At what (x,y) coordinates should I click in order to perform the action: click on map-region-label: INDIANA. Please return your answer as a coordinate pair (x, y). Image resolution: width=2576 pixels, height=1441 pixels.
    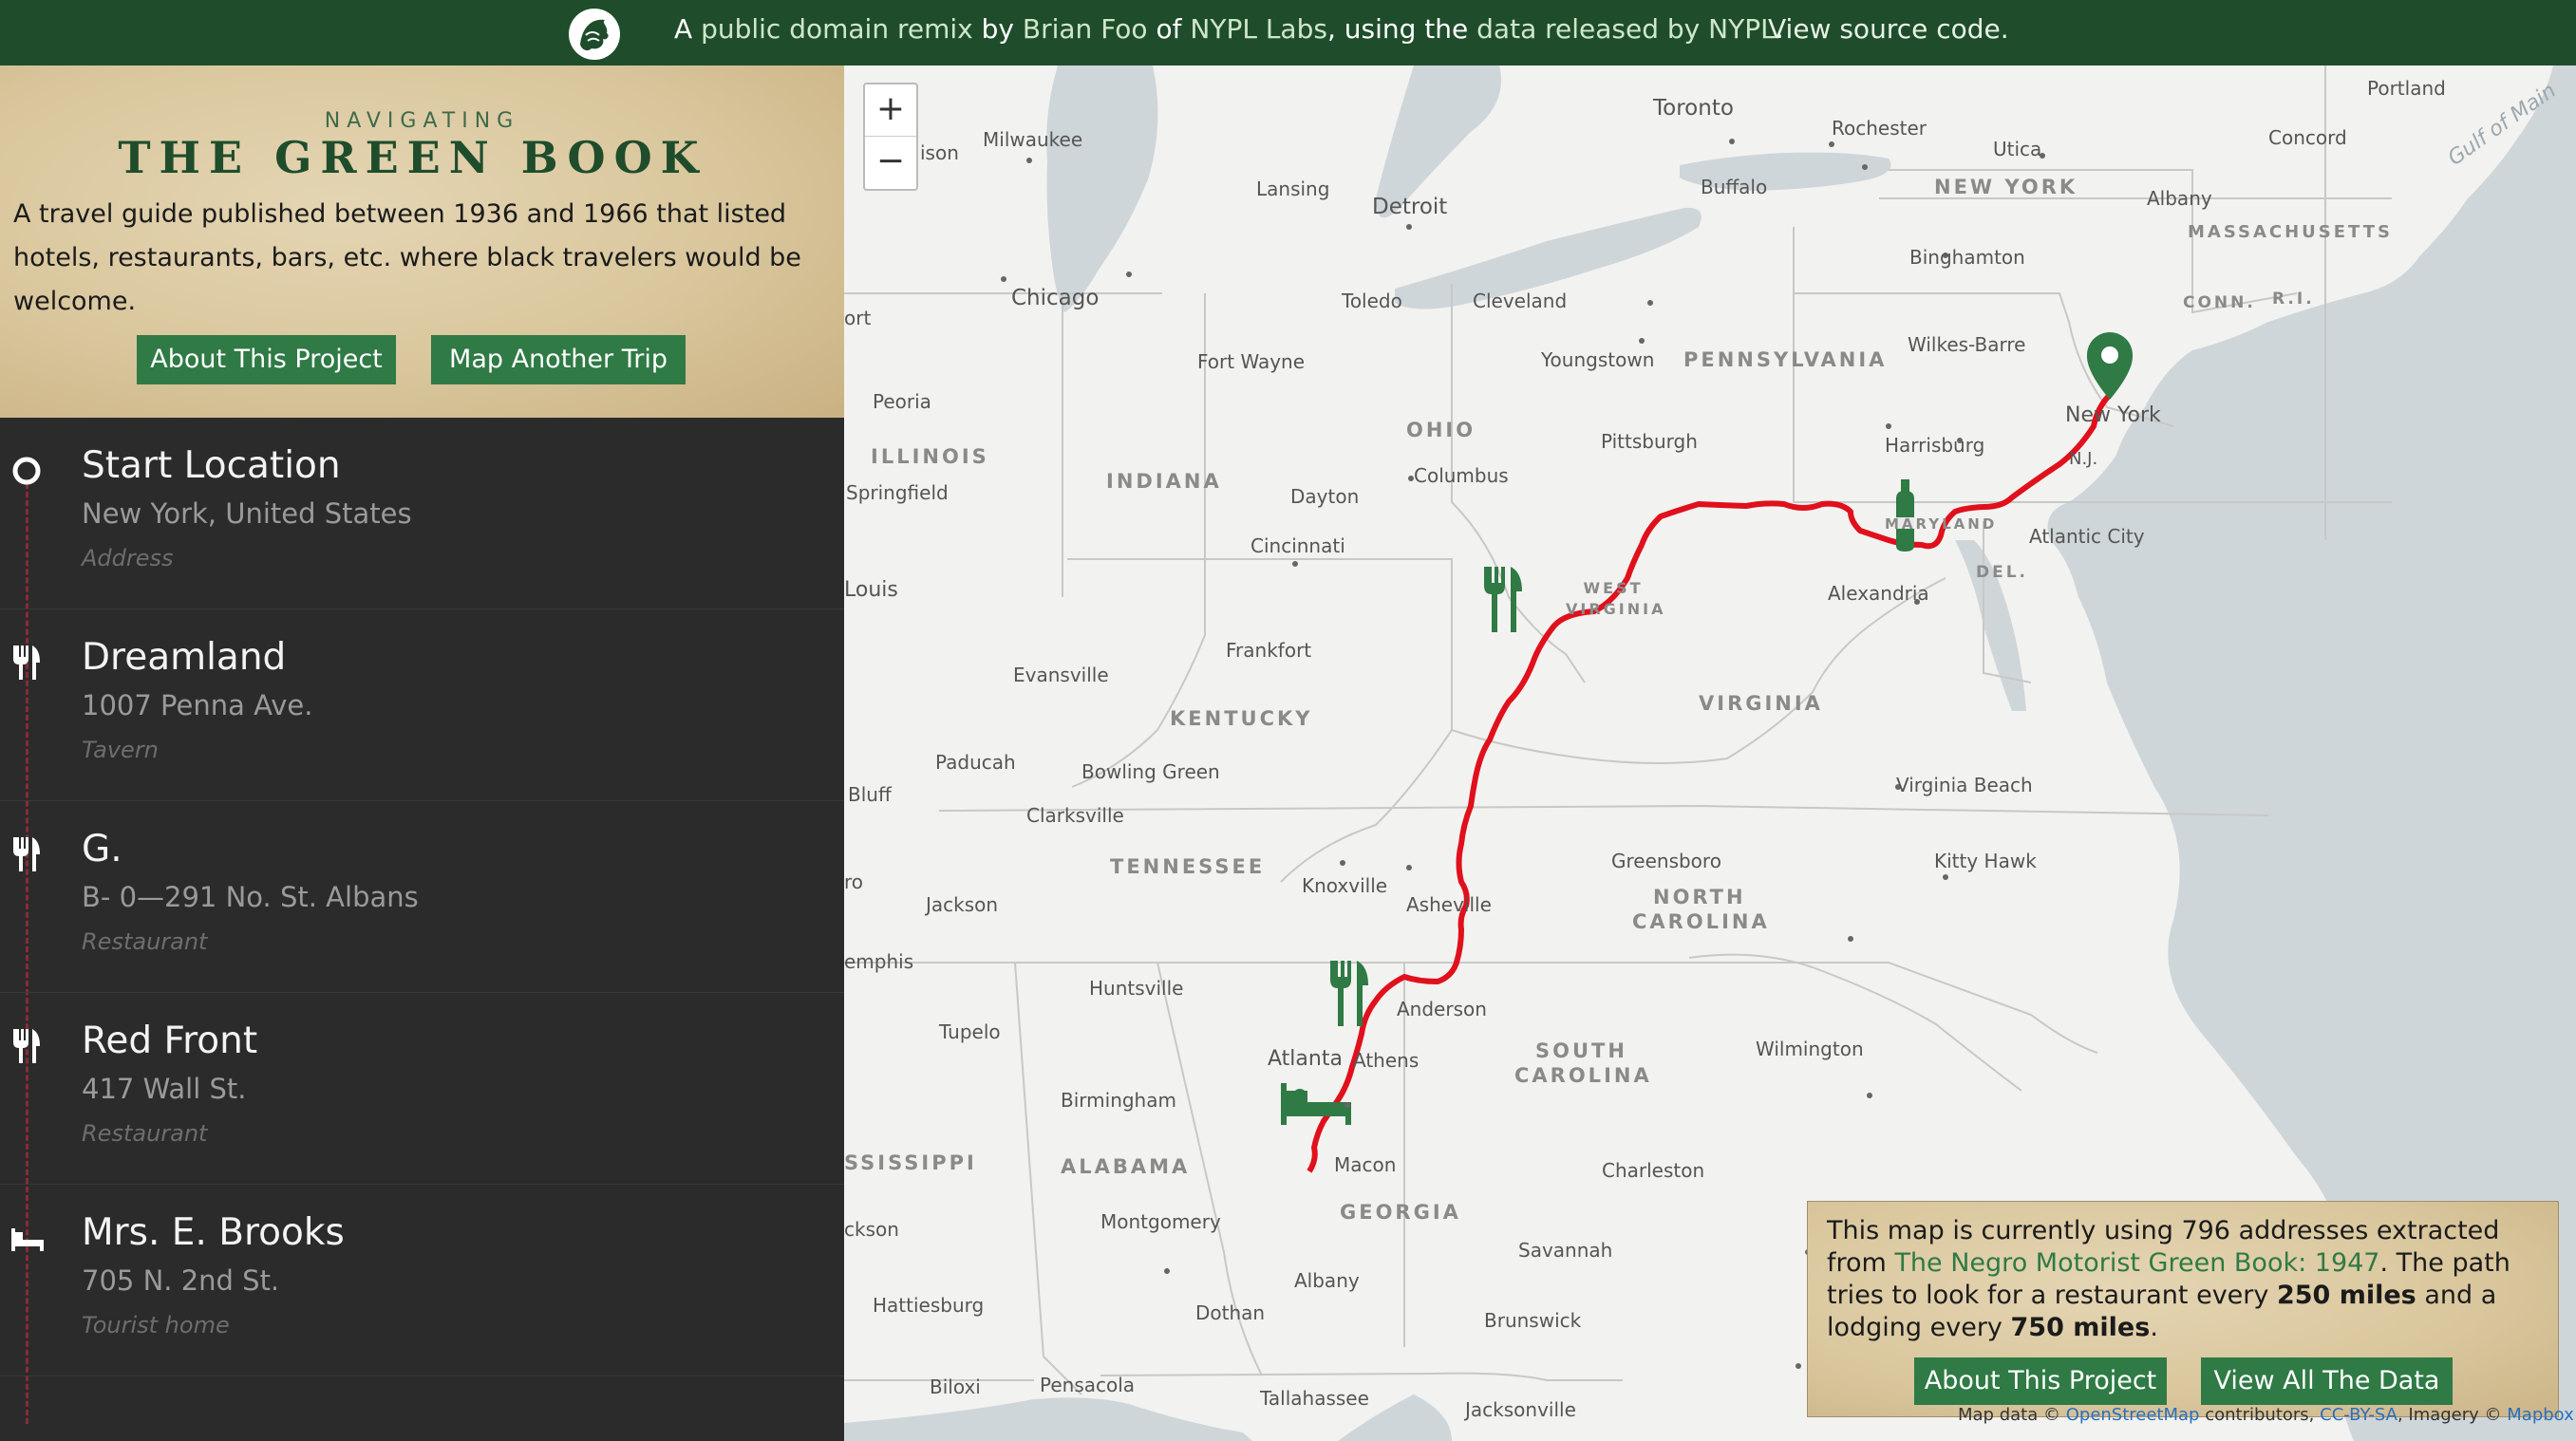
    Looking at the image, I should click on (1164, 481).